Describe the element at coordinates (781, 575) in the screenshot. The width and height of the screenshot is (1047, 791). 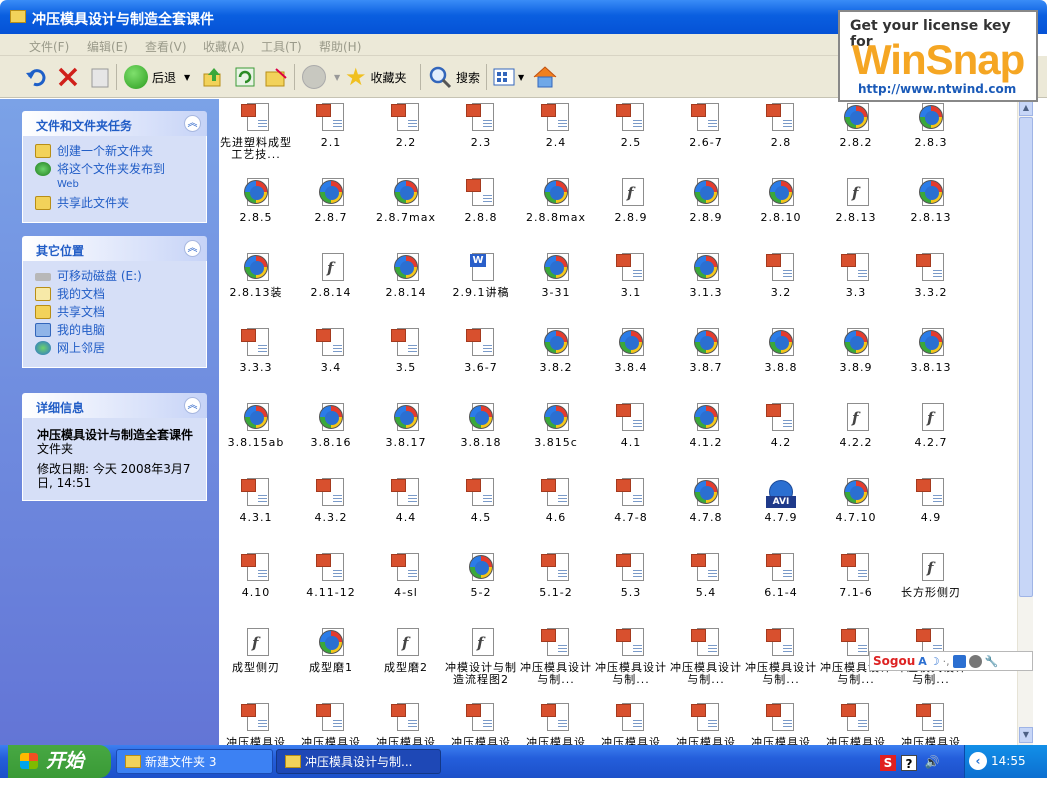
I see `file-item: 6.1-4` at that location.